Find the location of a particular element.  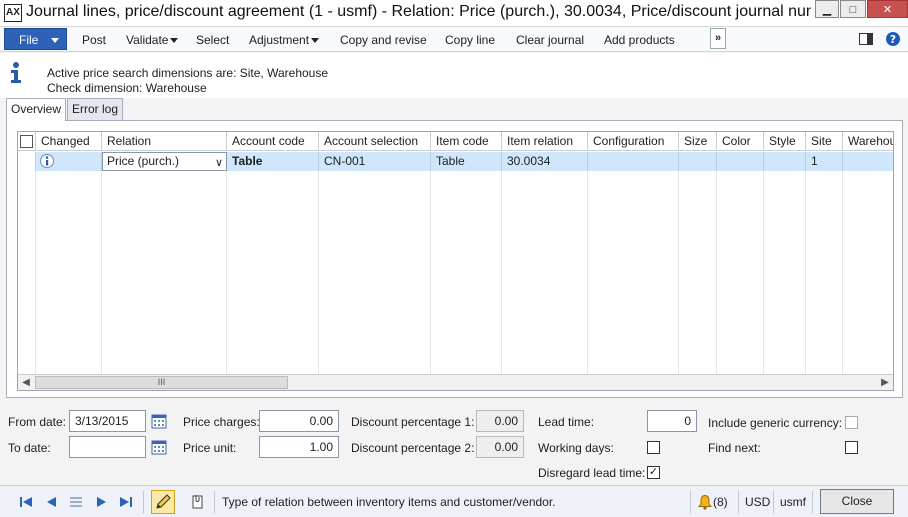

list-view-icon is located at coordinates (76, 502).